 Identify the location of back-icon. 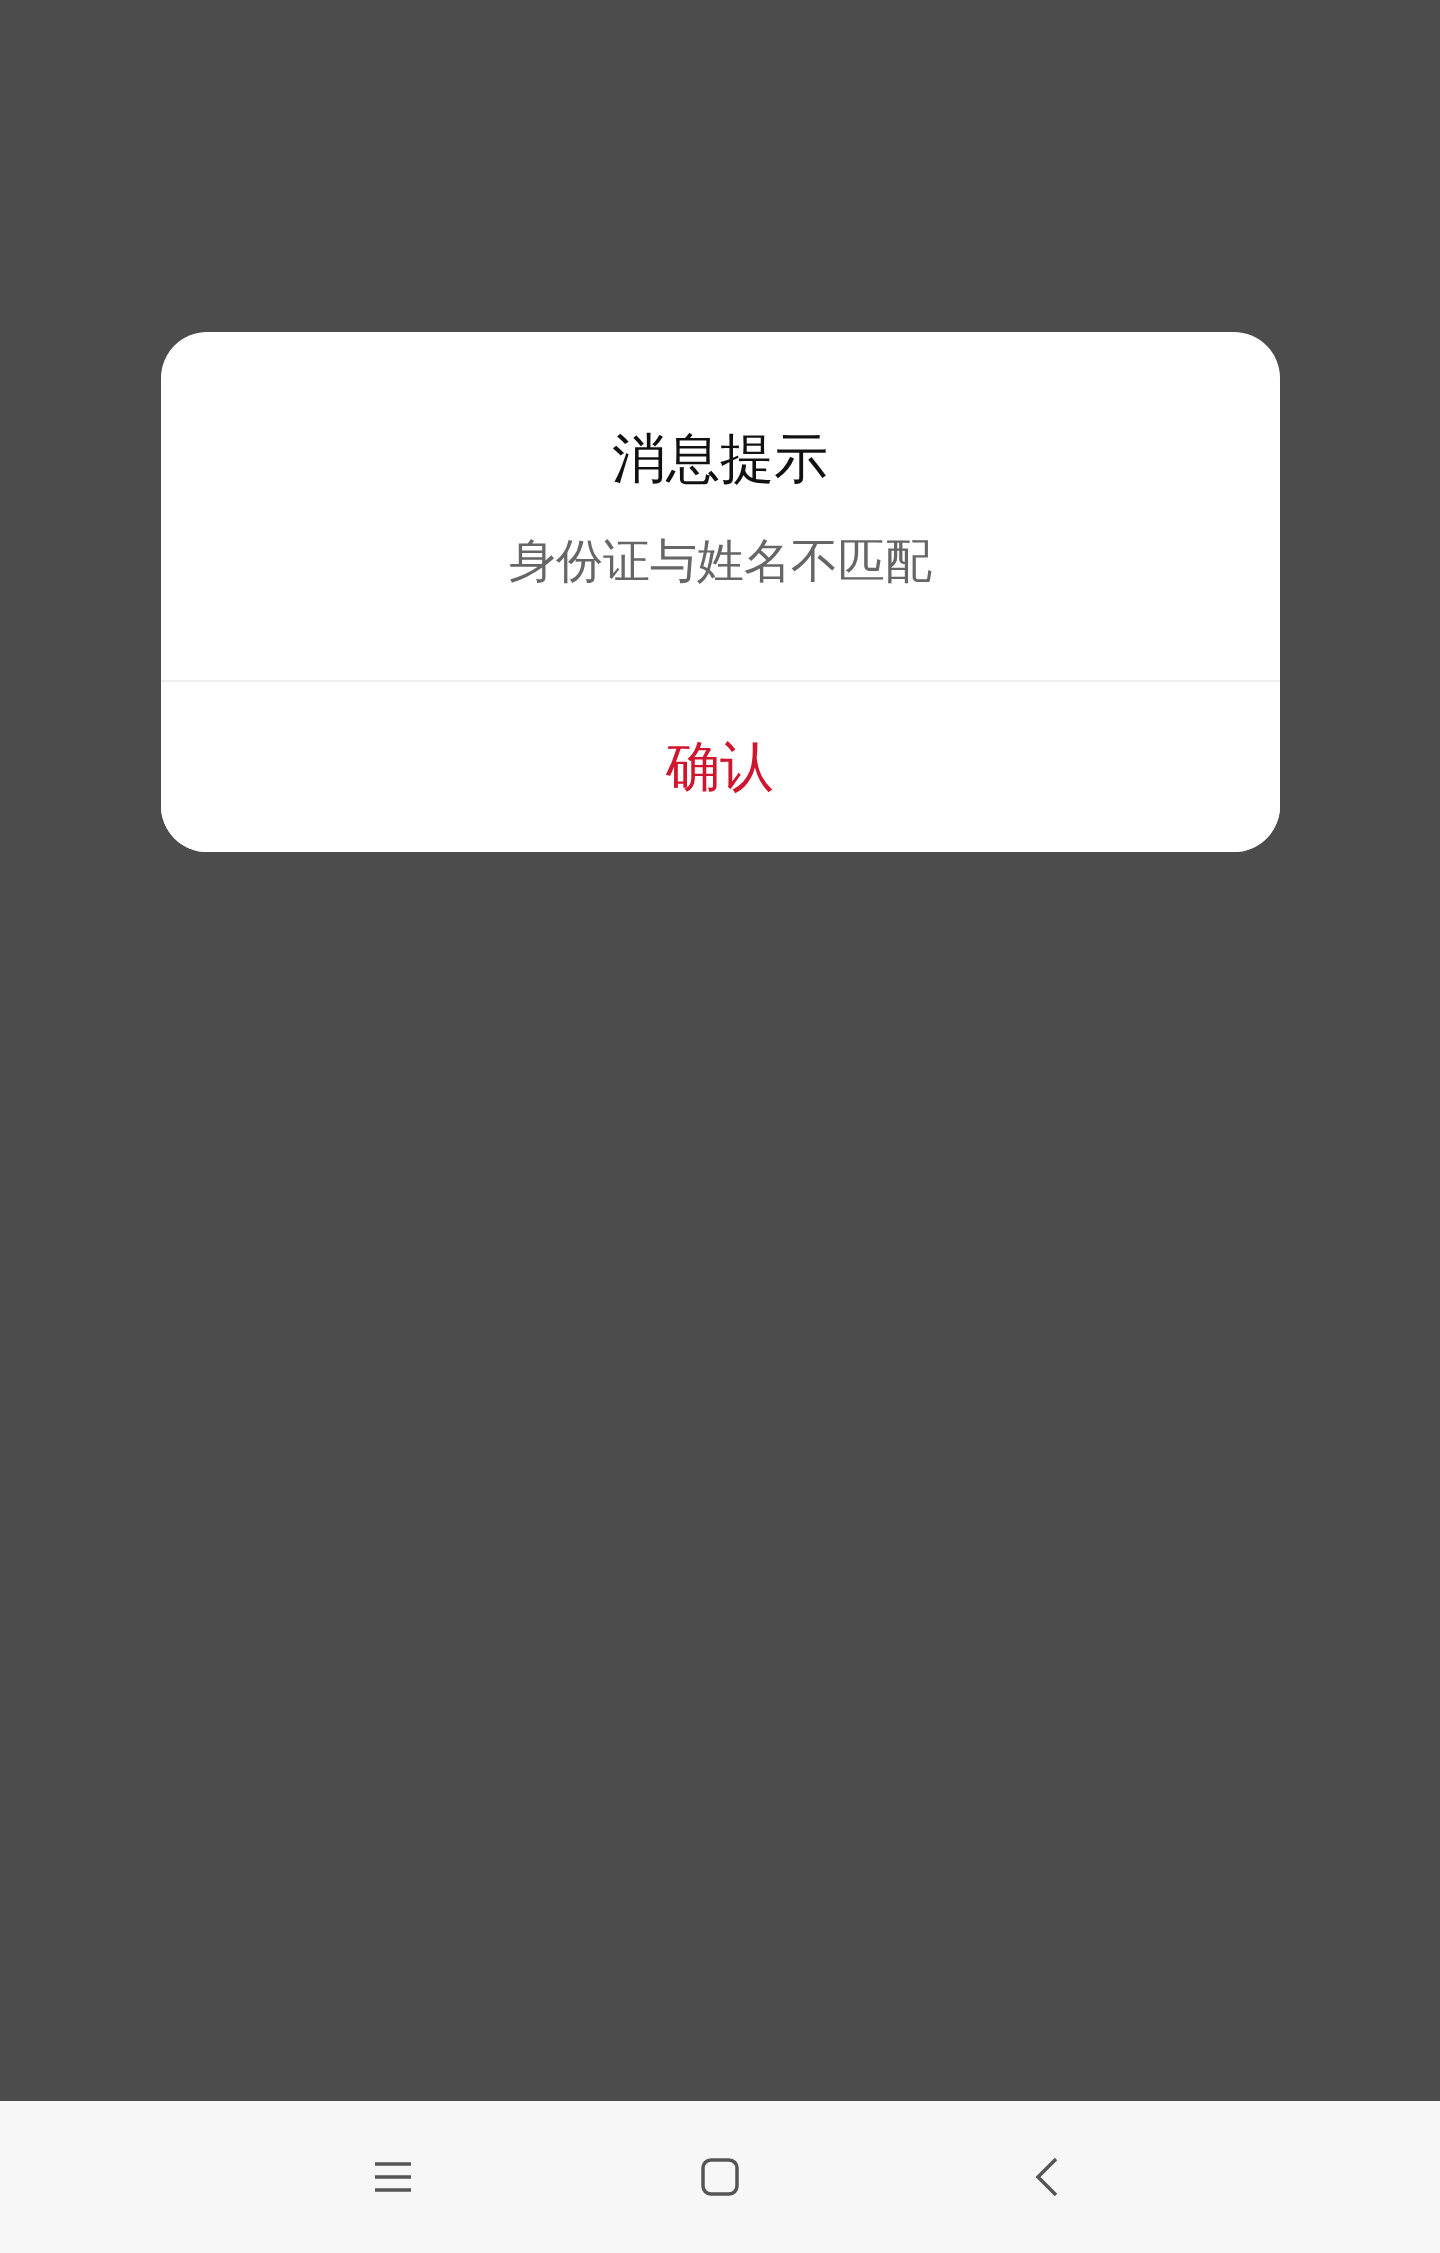
(1047, 2177).